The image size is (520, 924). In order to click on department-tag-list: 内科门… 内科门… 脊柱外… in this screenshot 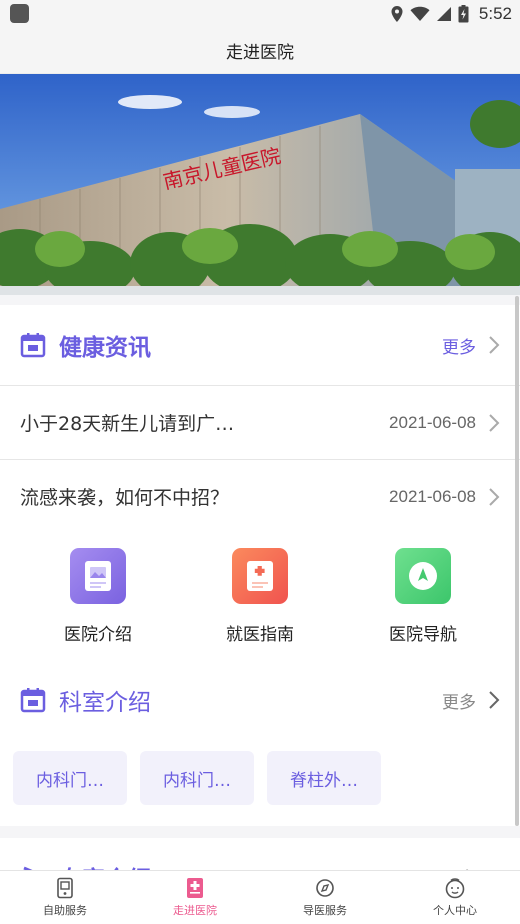, I will do `click(197, 778)`.